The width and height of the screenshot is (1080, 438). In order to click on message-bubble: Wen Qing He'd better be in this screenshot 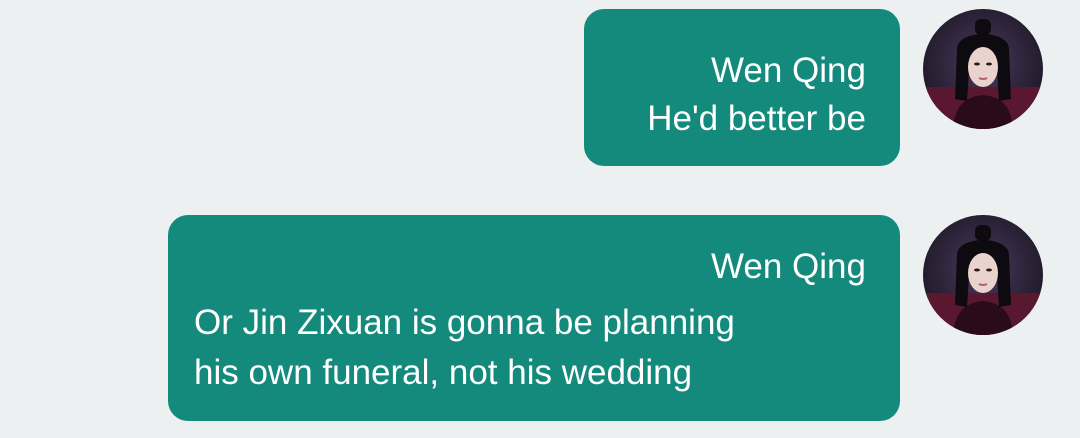, I will do `click(742, 87)`.